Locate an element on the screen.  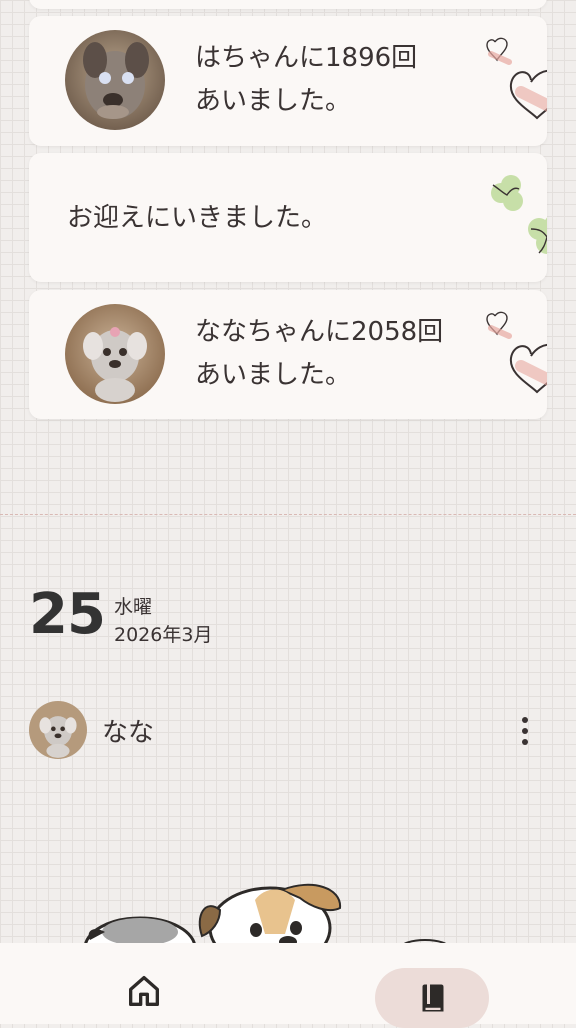
date-year-month: 2026年3月 is located at coordinates (163, 635).